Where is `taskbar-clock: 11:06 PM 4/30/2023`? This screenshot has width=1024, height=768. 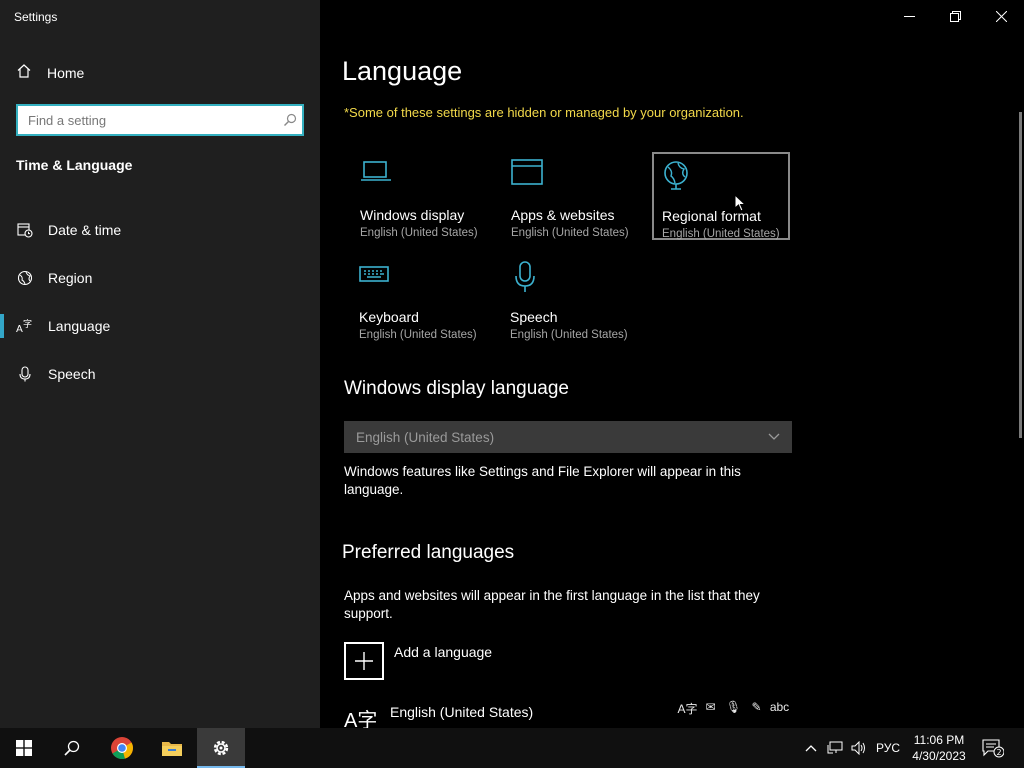 taskbar-clock: 11:06 PM 4/30/2023 is located at coordinates (939, 748).